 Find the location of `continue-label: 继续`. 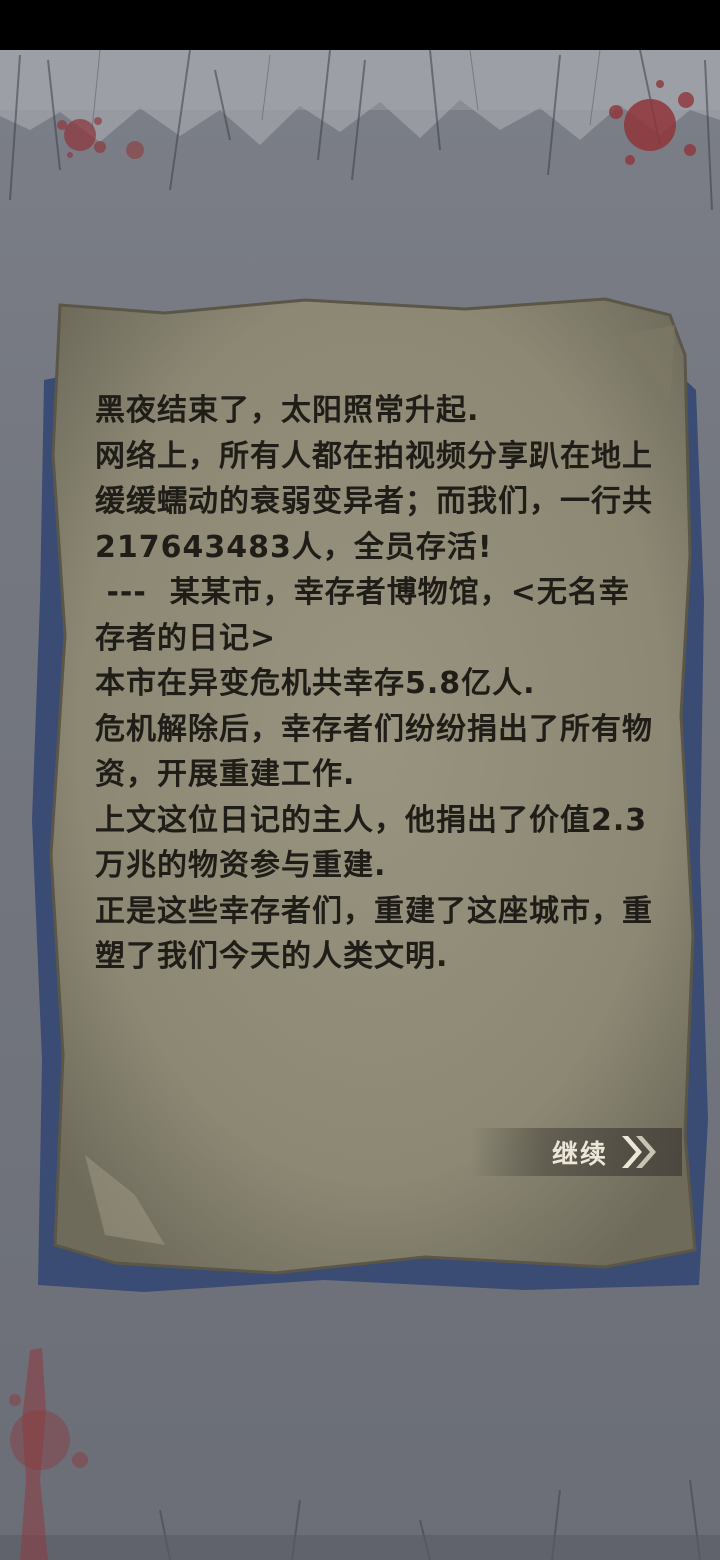

continue-label: 继续 is located at coordinates (579, 1154).